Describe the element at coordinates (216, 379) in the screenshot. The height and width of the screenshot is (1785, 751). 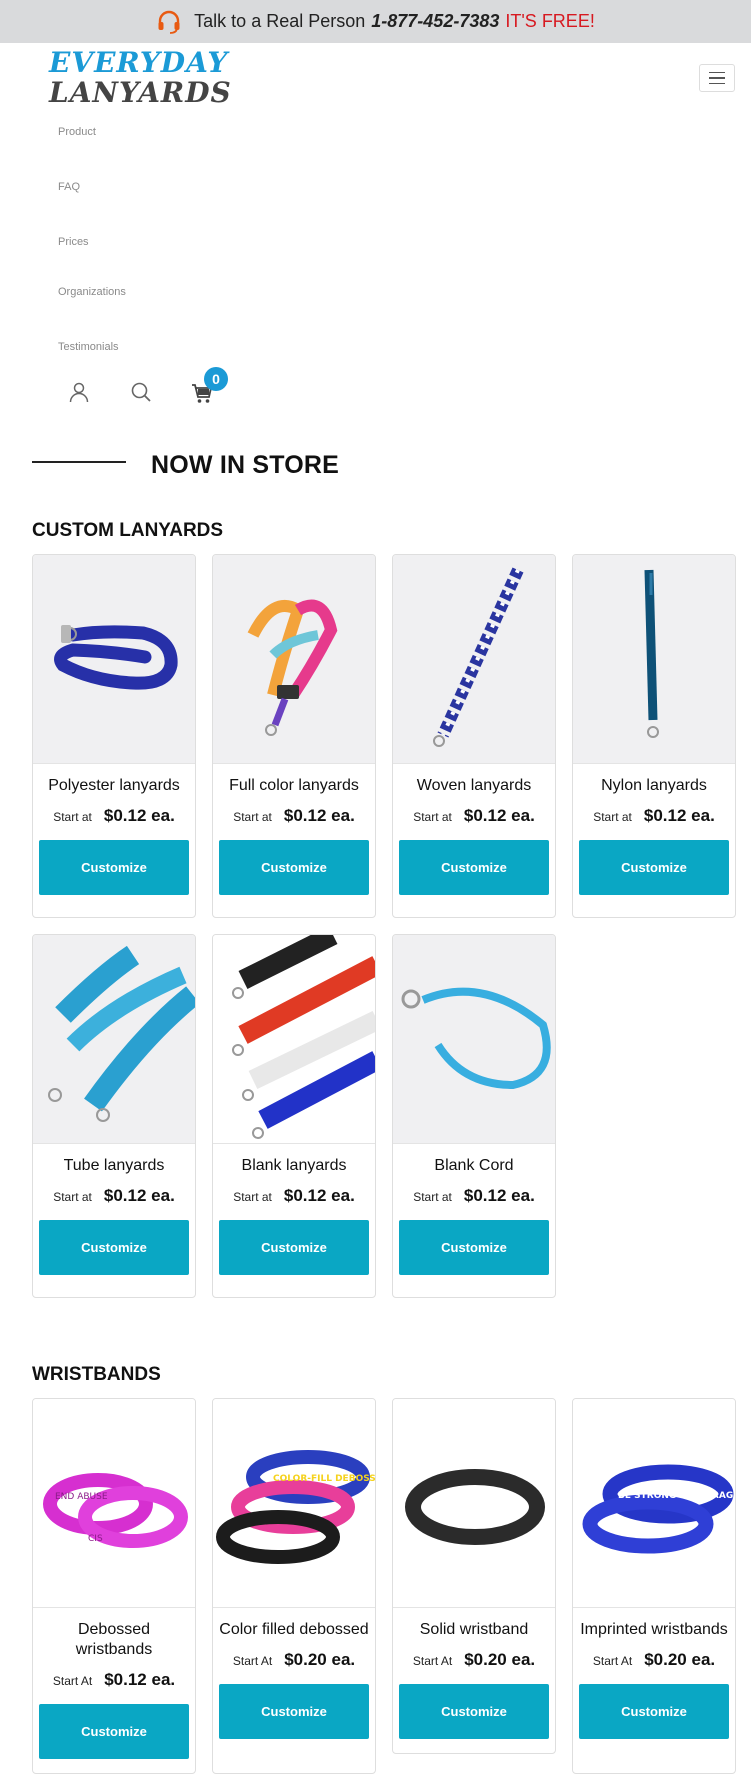
I see `cart-count-badge: 0` at that location.